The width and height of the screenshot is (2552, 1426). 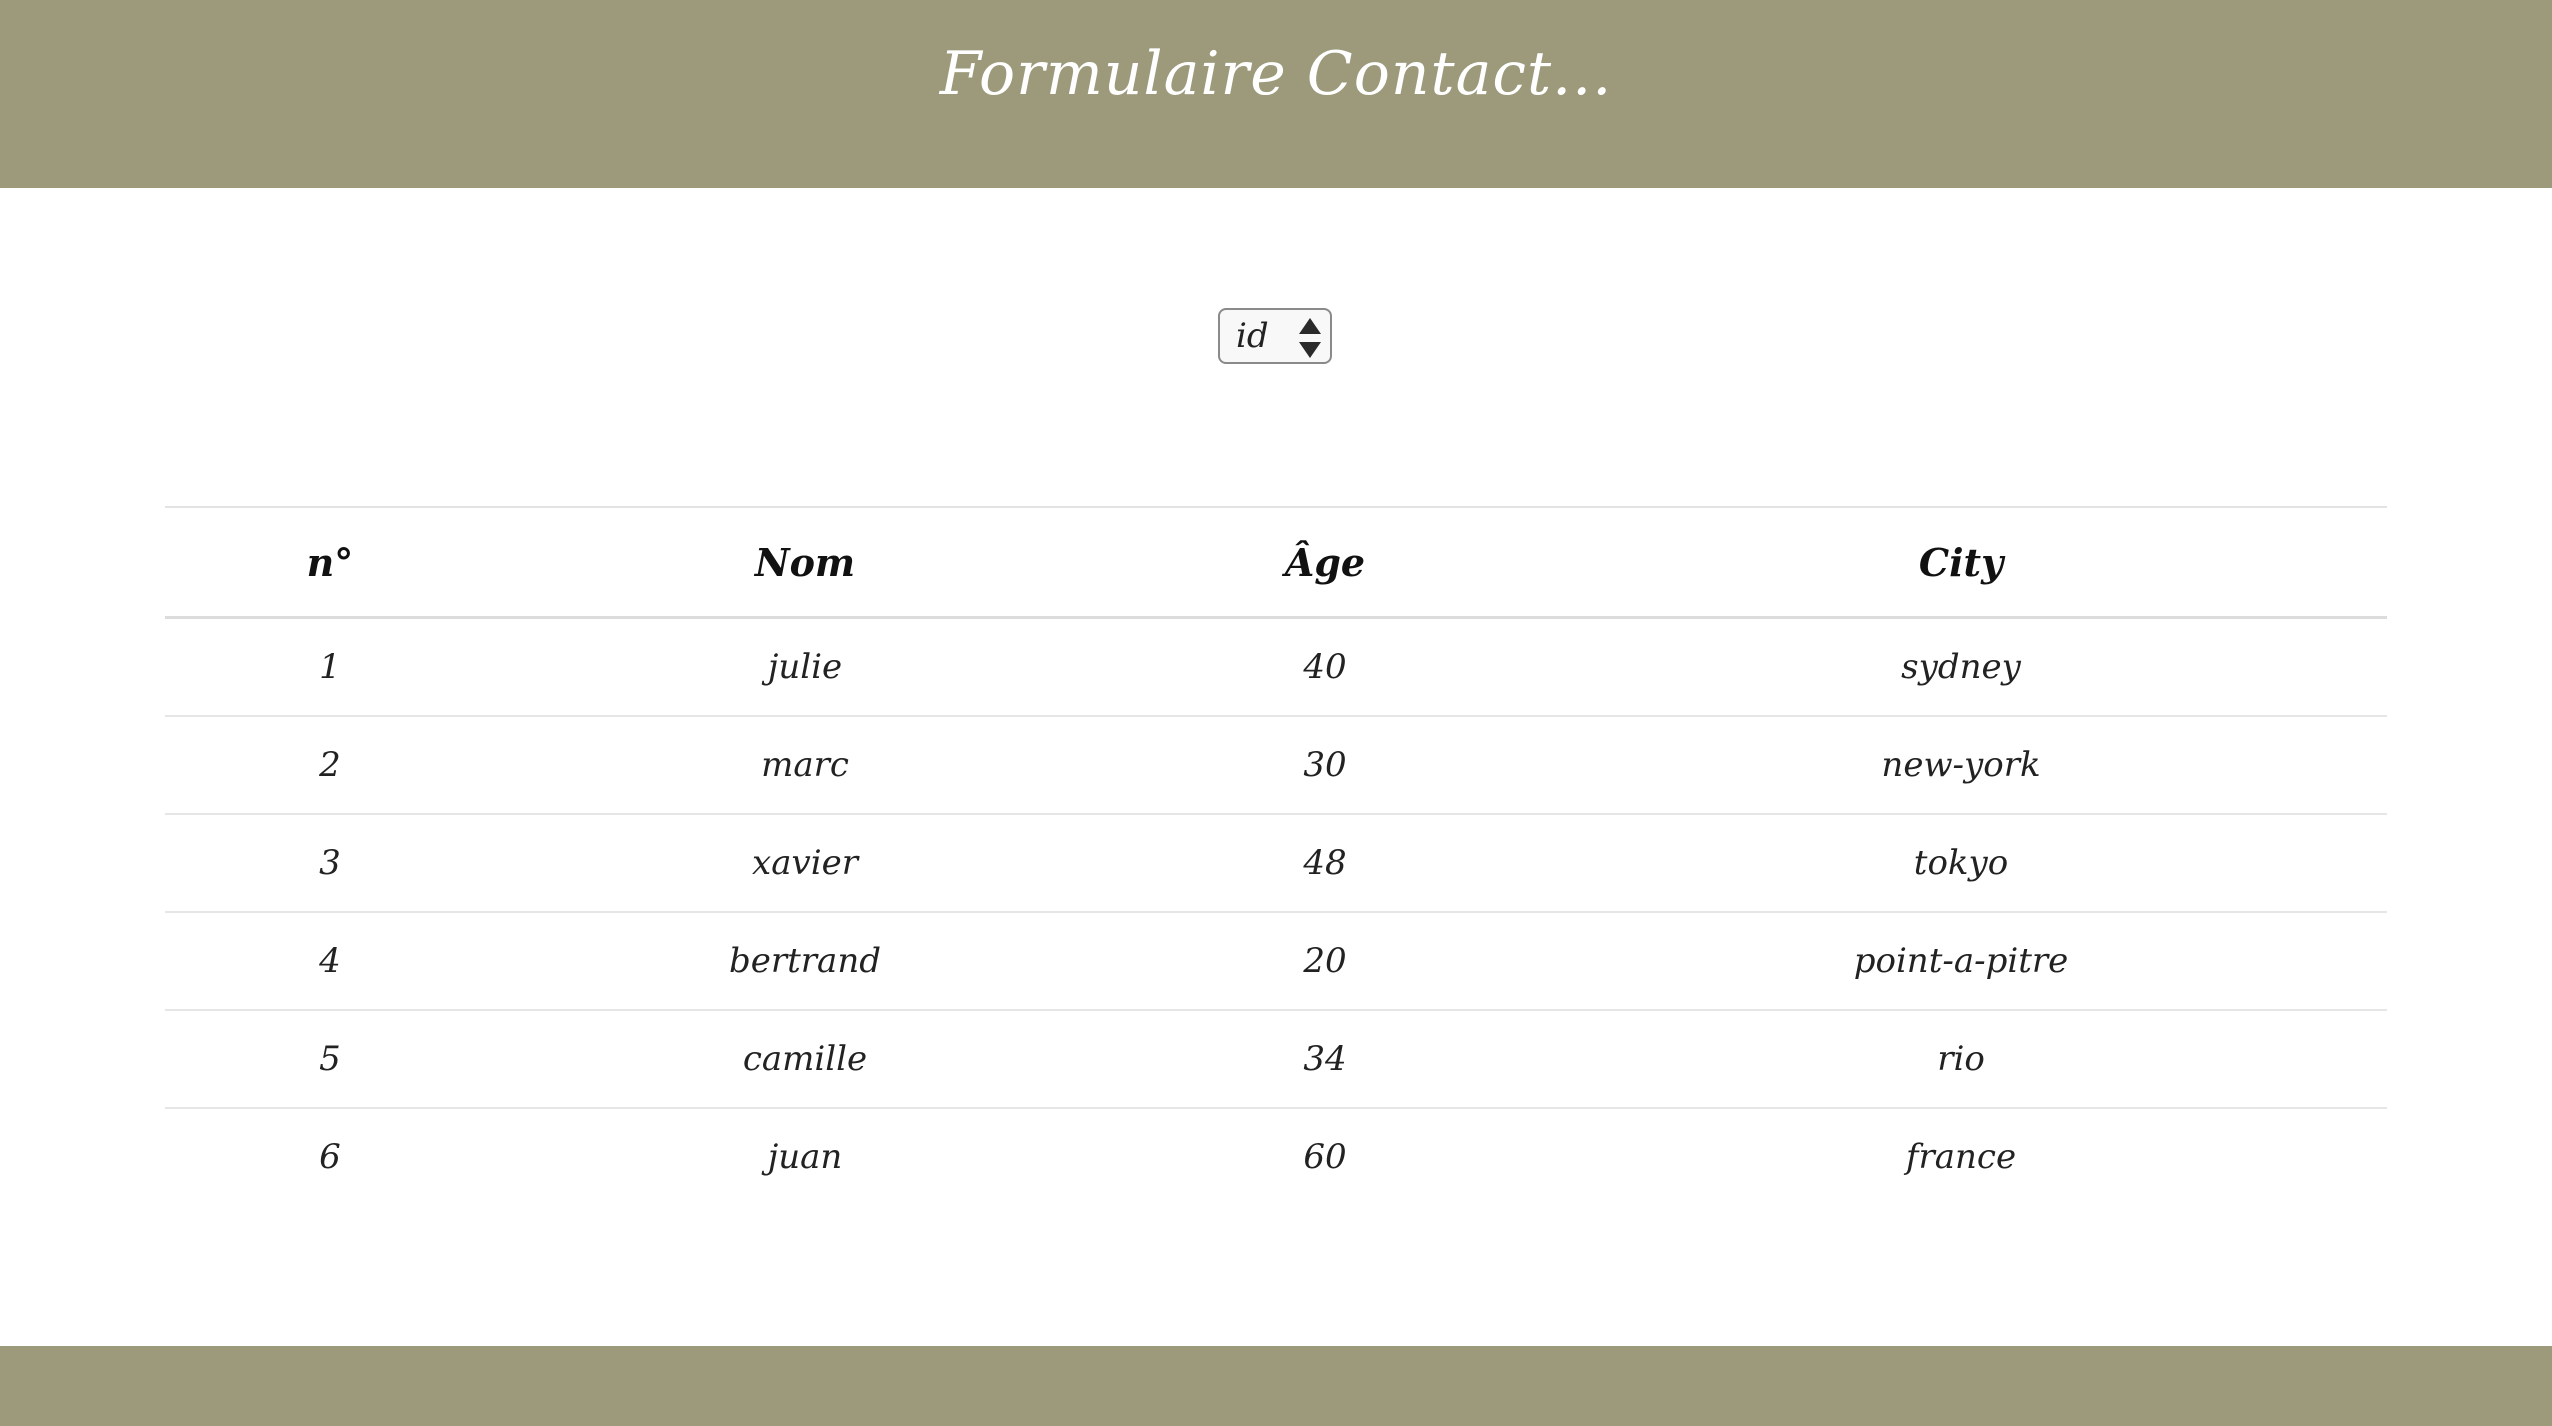 What do you see at coordinates (805, 863) in the screenshot?
I see `cell-nom: xavier` at bounding box center [805, 863].